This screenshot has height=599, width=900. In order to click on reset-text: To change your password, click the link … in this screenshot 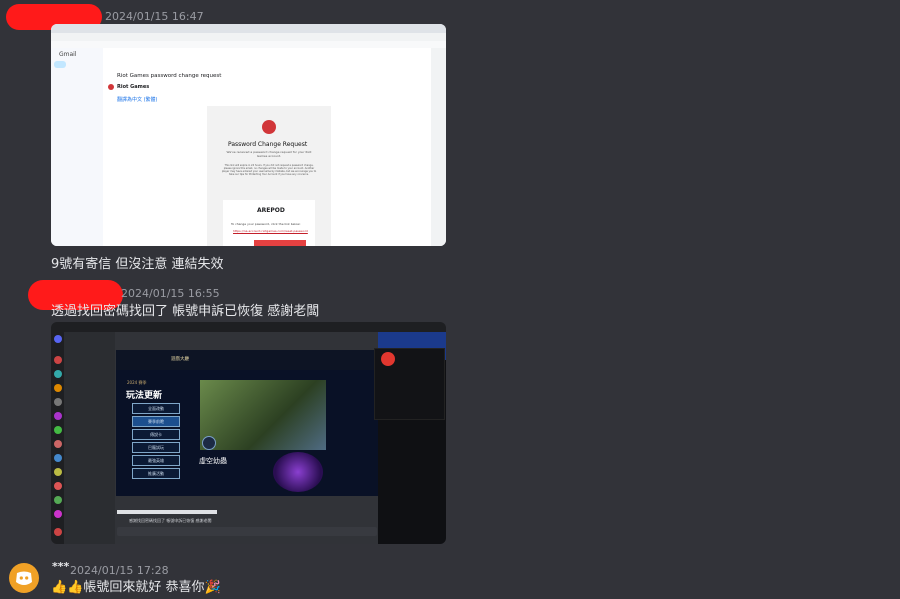, I will do `click(266, 224)`.